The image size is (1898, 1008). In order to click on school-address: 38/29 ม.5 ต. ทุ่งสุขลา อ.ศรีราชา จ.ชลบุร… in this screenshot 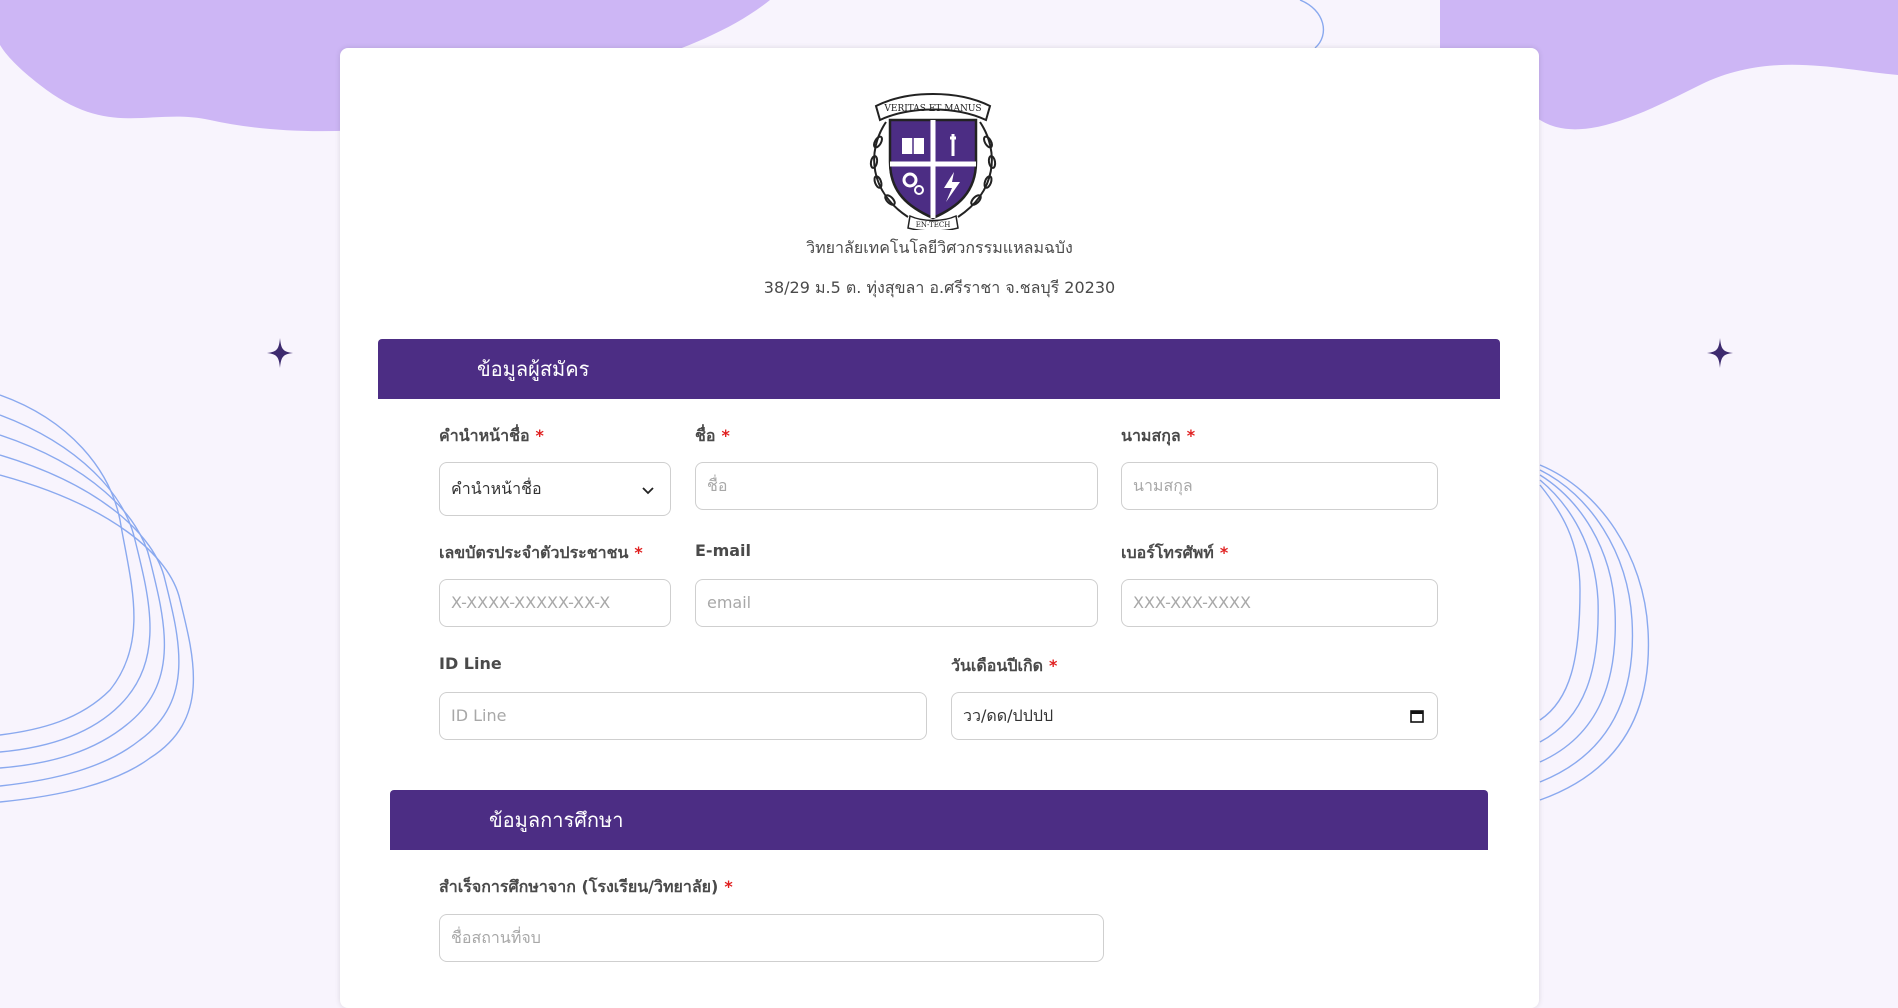, I will do `click(939, 287)`.